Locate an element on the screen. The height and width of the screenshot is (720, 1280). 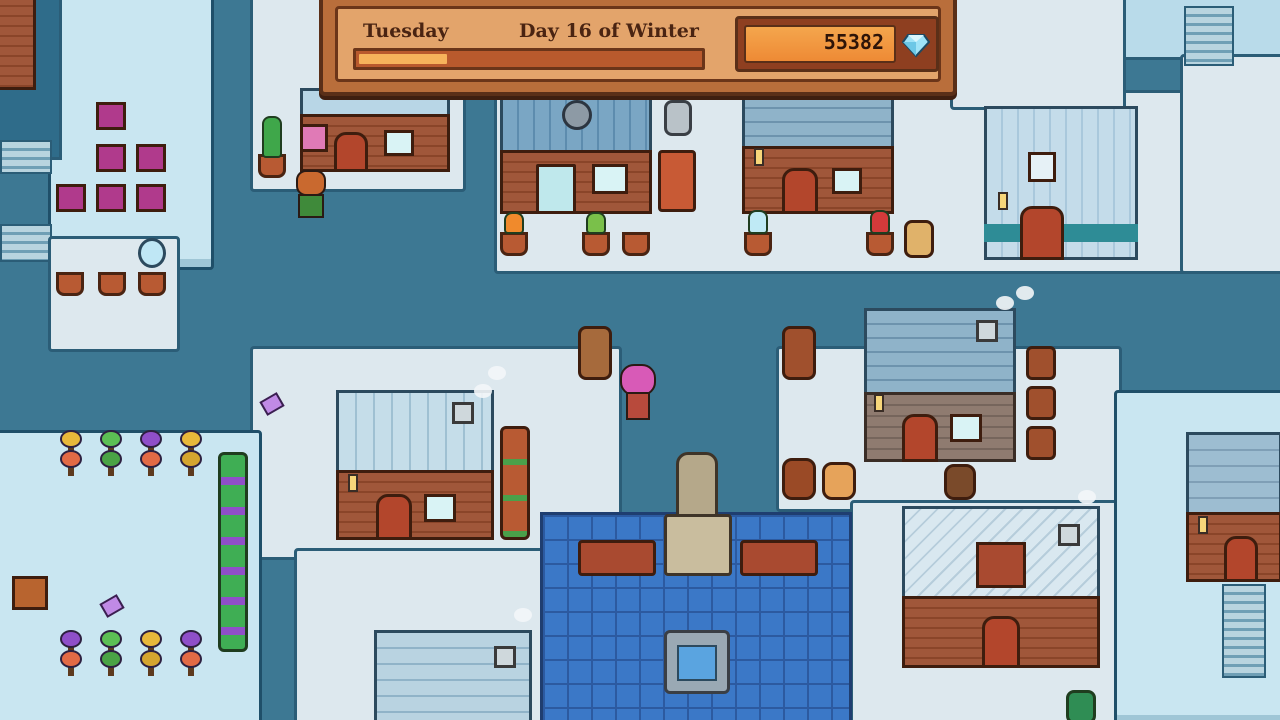
clinic-building is located at coordinates (1061, 183).